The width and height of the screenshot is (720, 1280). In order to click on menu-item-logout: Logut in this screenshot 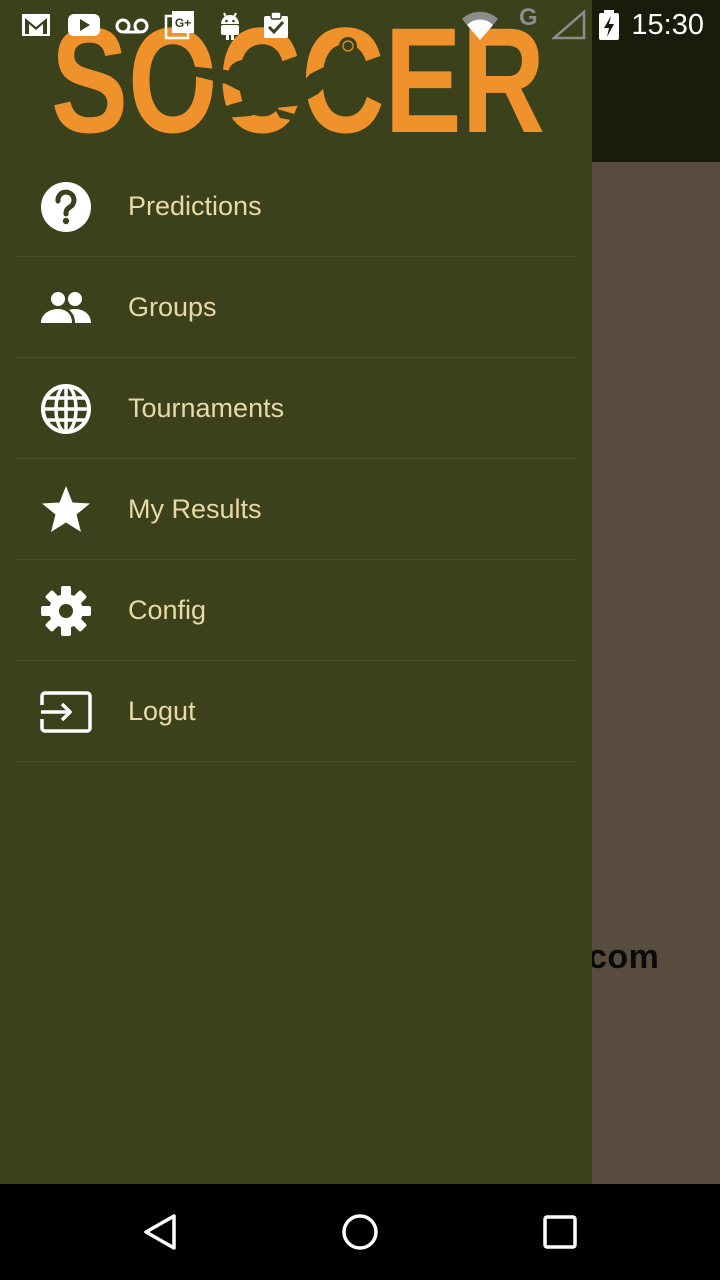, I will do `click(296, 711)`.